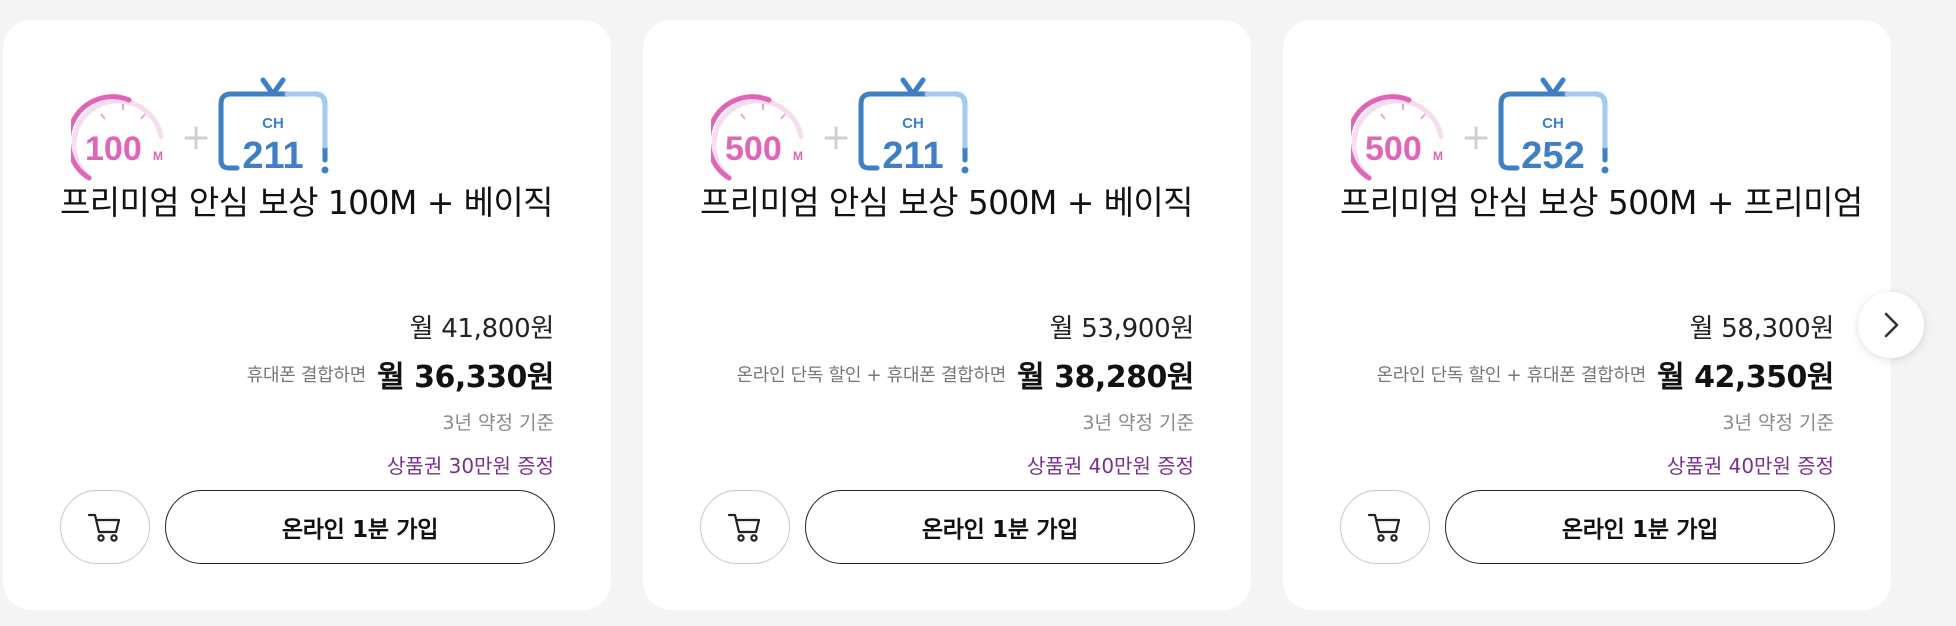 This screenshot has height=626, width=1956. I want to click on discount-row: 휴대폰 결합하면 월 36,330원, so click(400, 374).